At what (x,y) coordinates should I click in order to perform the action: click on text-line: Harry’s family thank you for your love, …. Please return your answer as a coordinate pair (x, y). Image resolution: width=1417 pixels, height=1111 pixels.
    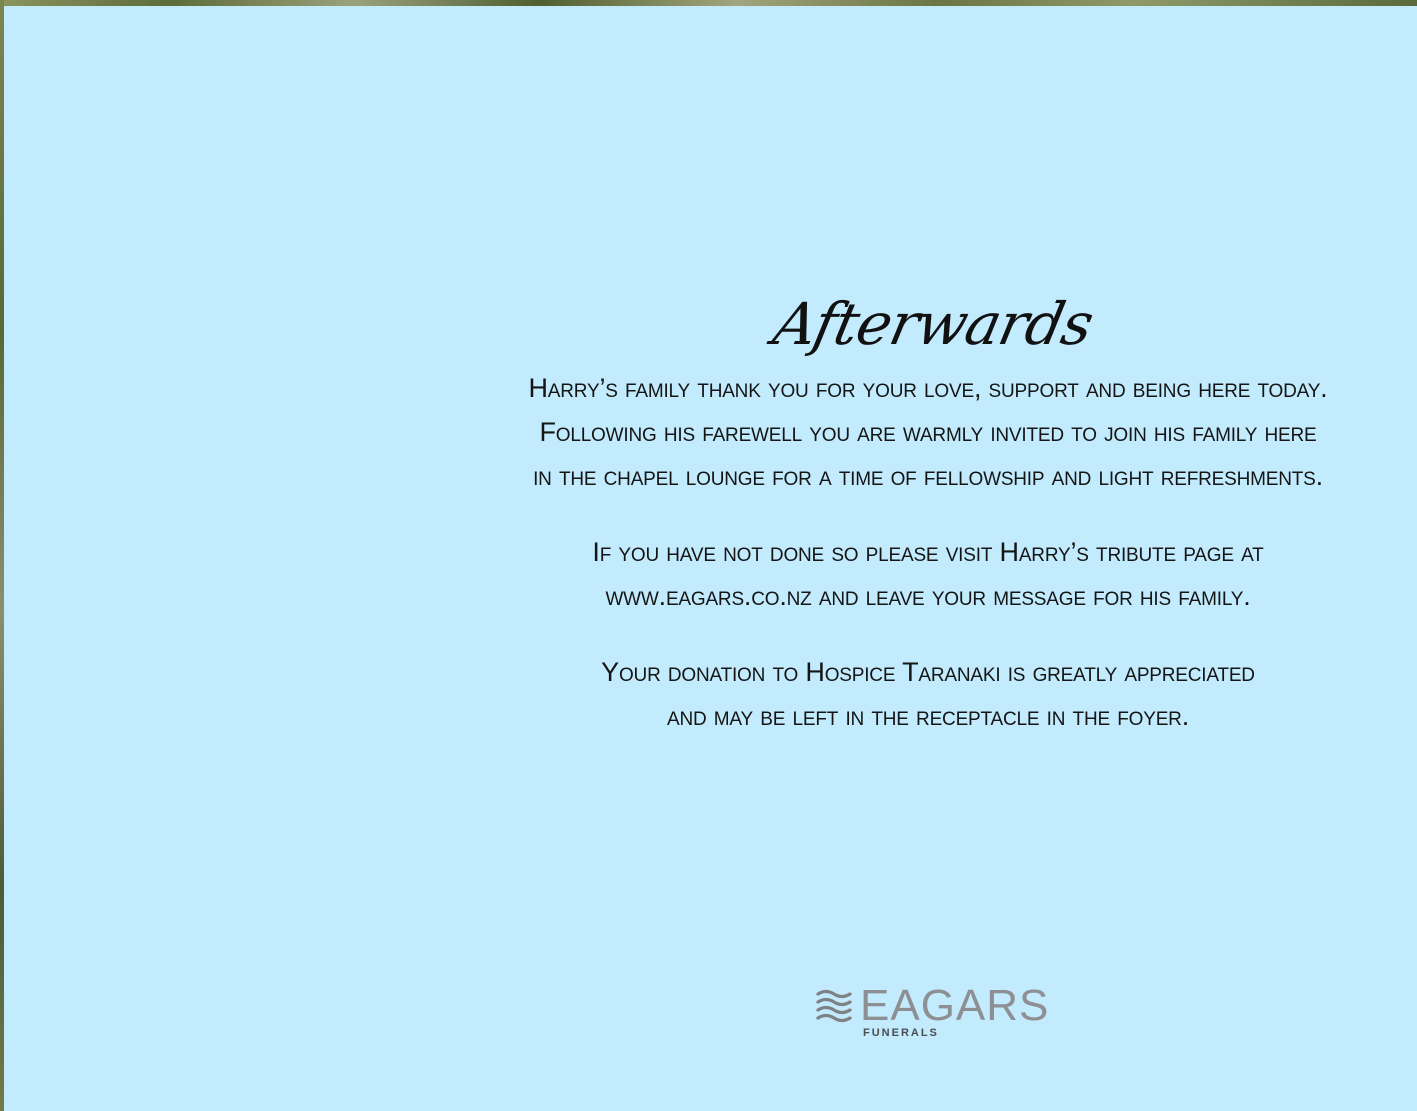
    Looking at the image, I should click on (928, 388).